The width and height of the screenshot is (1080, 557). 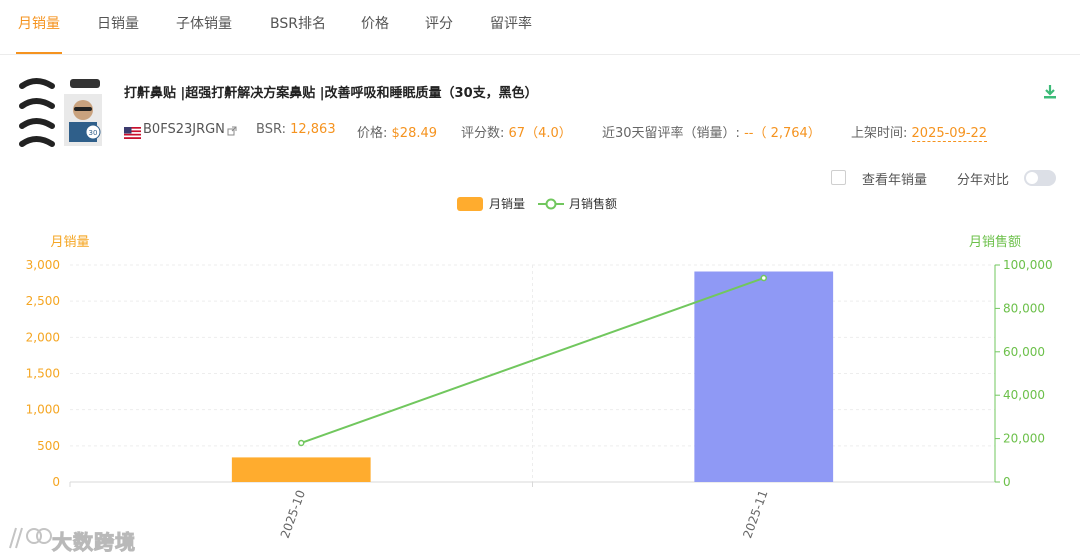 I want to click on y-right-tick-label: 0, so click(x=1007, y=482).